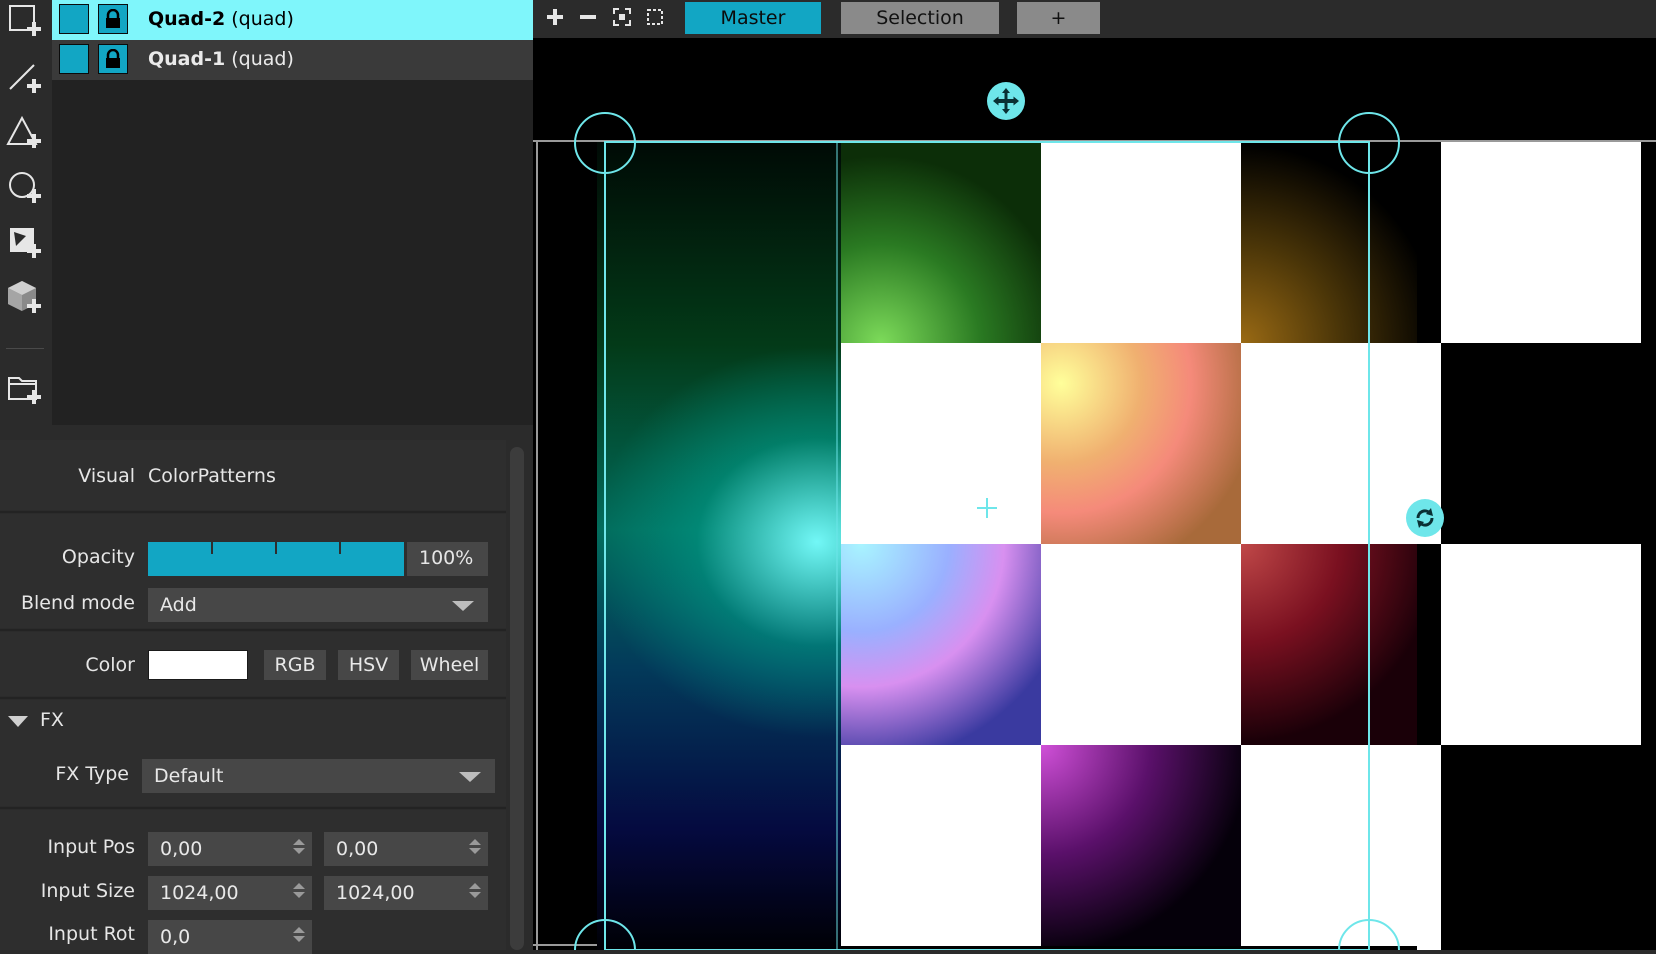 This screenshot has width=1656, height=954. What do you see at coordinates (318, 605) in the screenshot?
I see `blend-mode-dropdown: Add` at bounding box center [318, 605].